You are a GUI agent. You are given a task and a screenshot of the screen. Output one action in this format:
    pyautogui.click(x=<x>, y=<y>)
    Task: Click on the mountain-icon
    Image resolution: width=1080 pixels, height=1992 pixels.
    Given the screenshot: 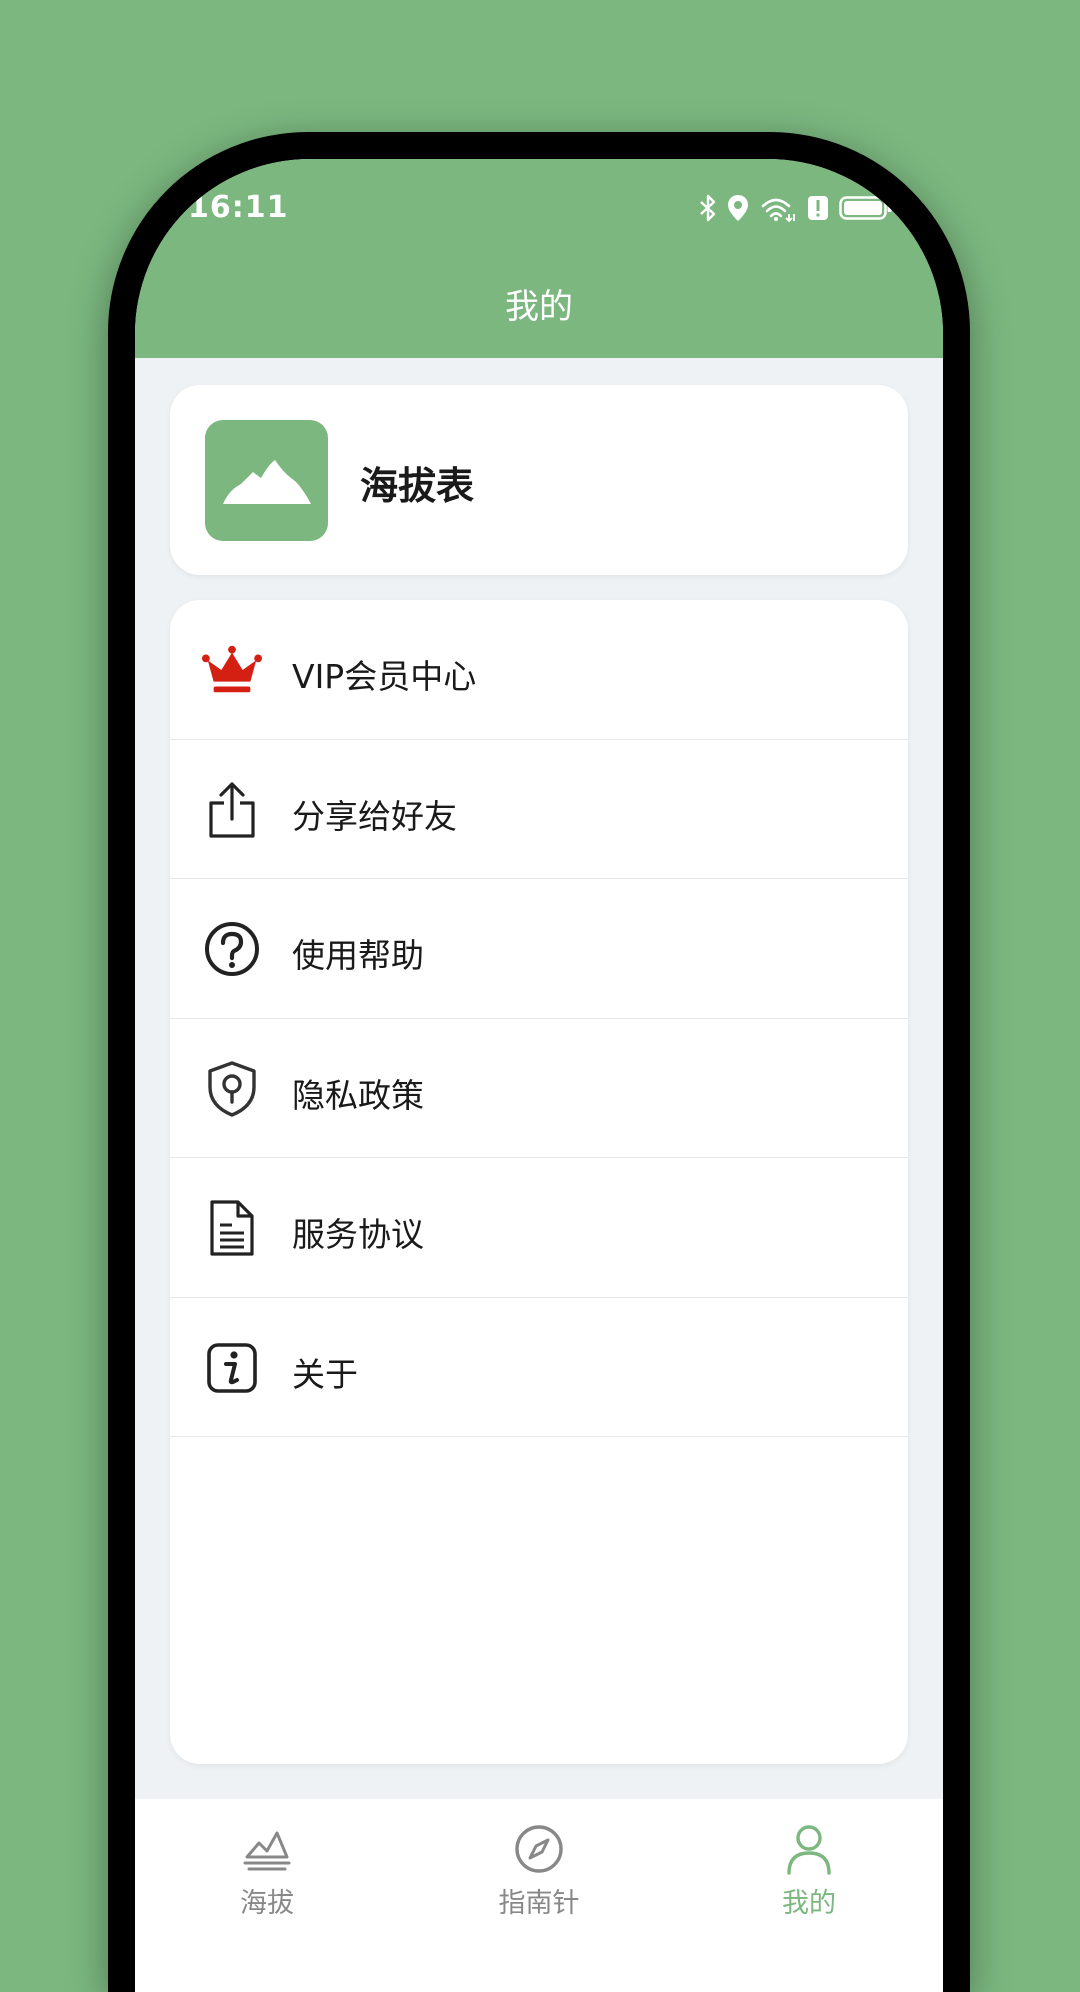 What is the action you would take?
    pyautogui.click(x=267, y=1851)
    